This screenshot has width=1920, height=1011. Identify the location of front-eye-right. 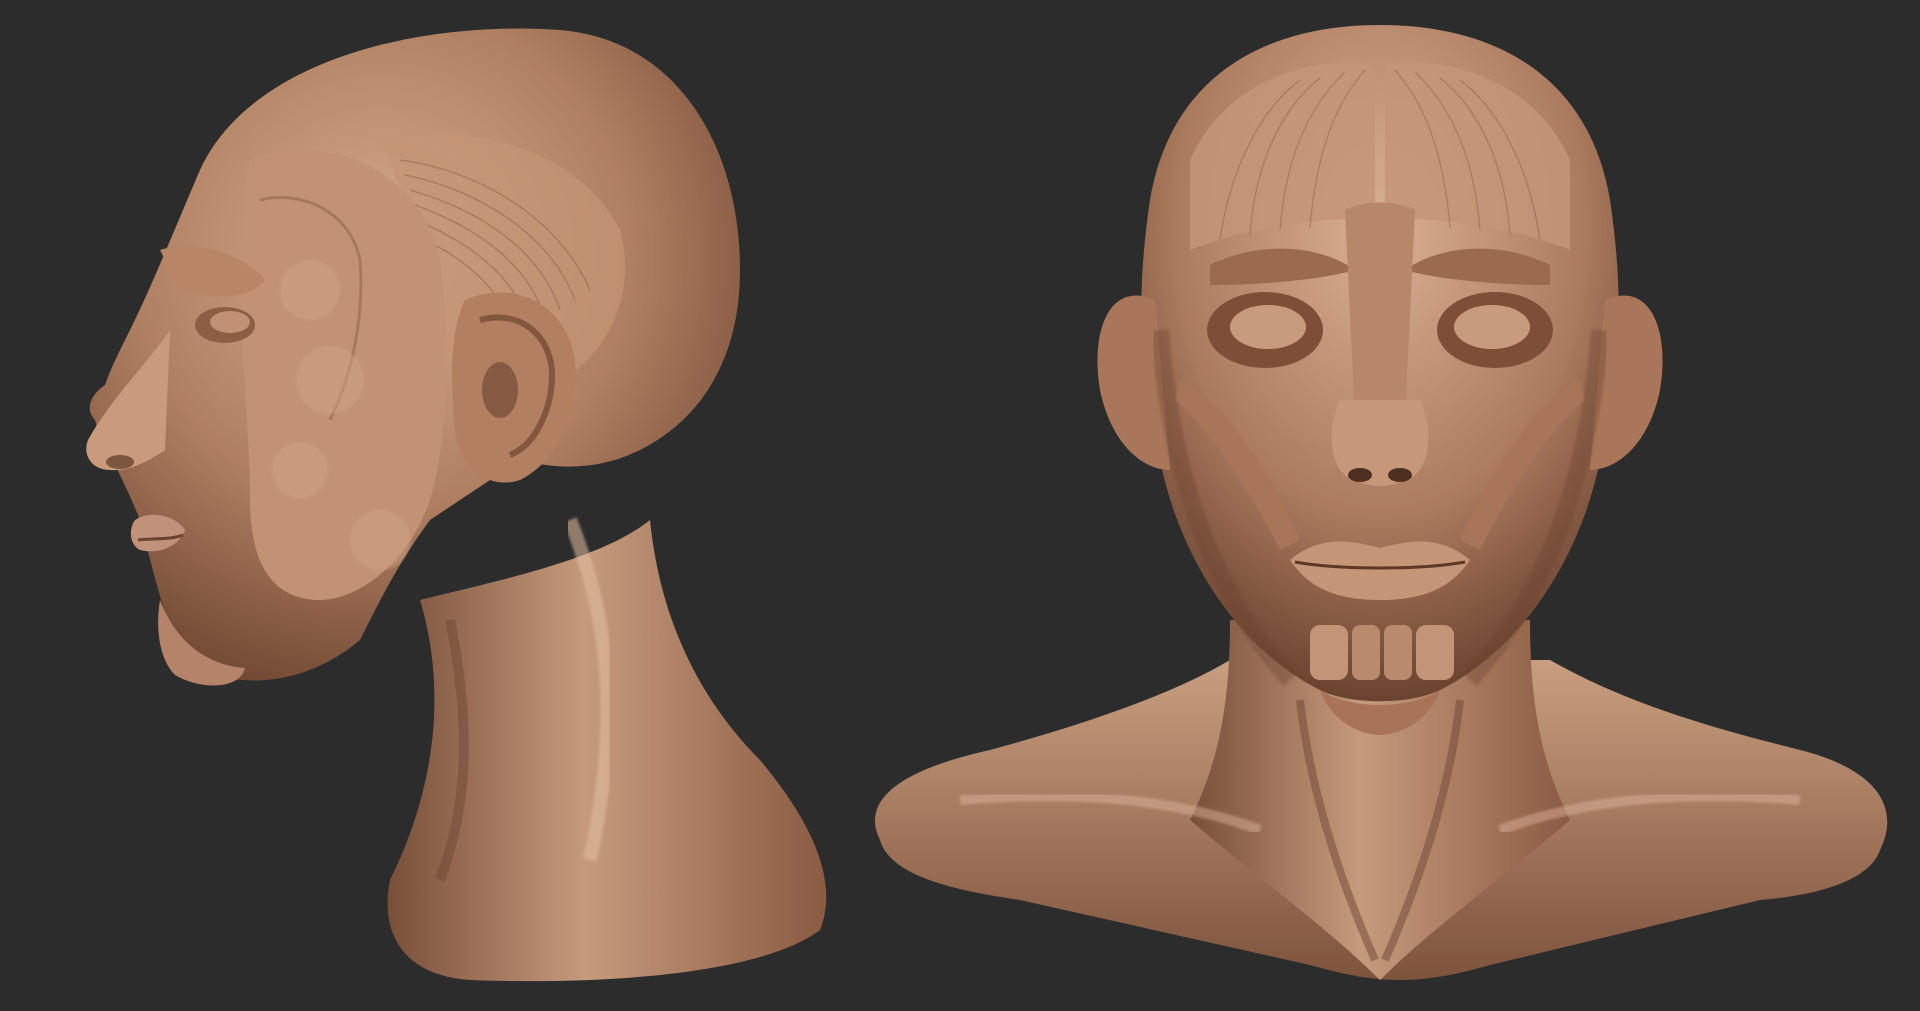
(1495, 330).